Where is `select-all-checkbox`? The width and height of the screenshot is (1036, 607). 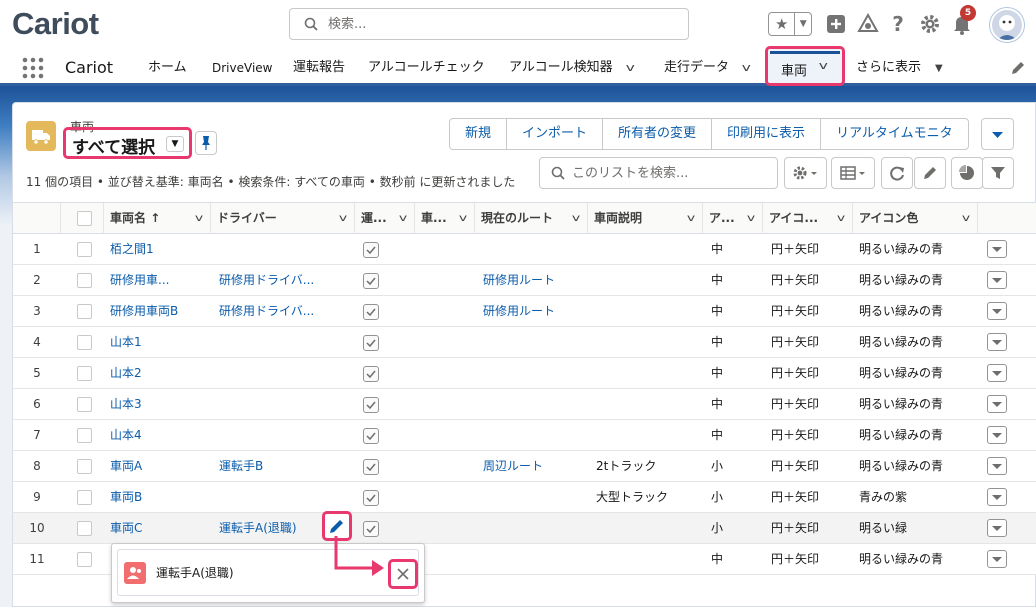 select-all-checkbox is located at coordinates (84, 218).